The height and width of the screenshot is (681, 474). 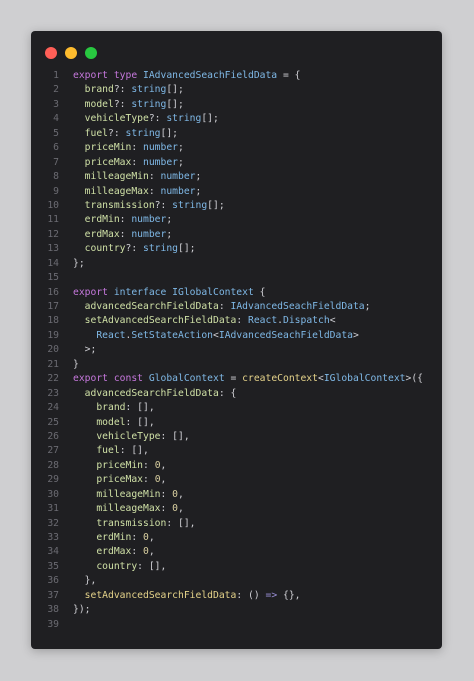 I want to click on code-line: 4 vehicleType?: string[];, so click(x=236, y=119).